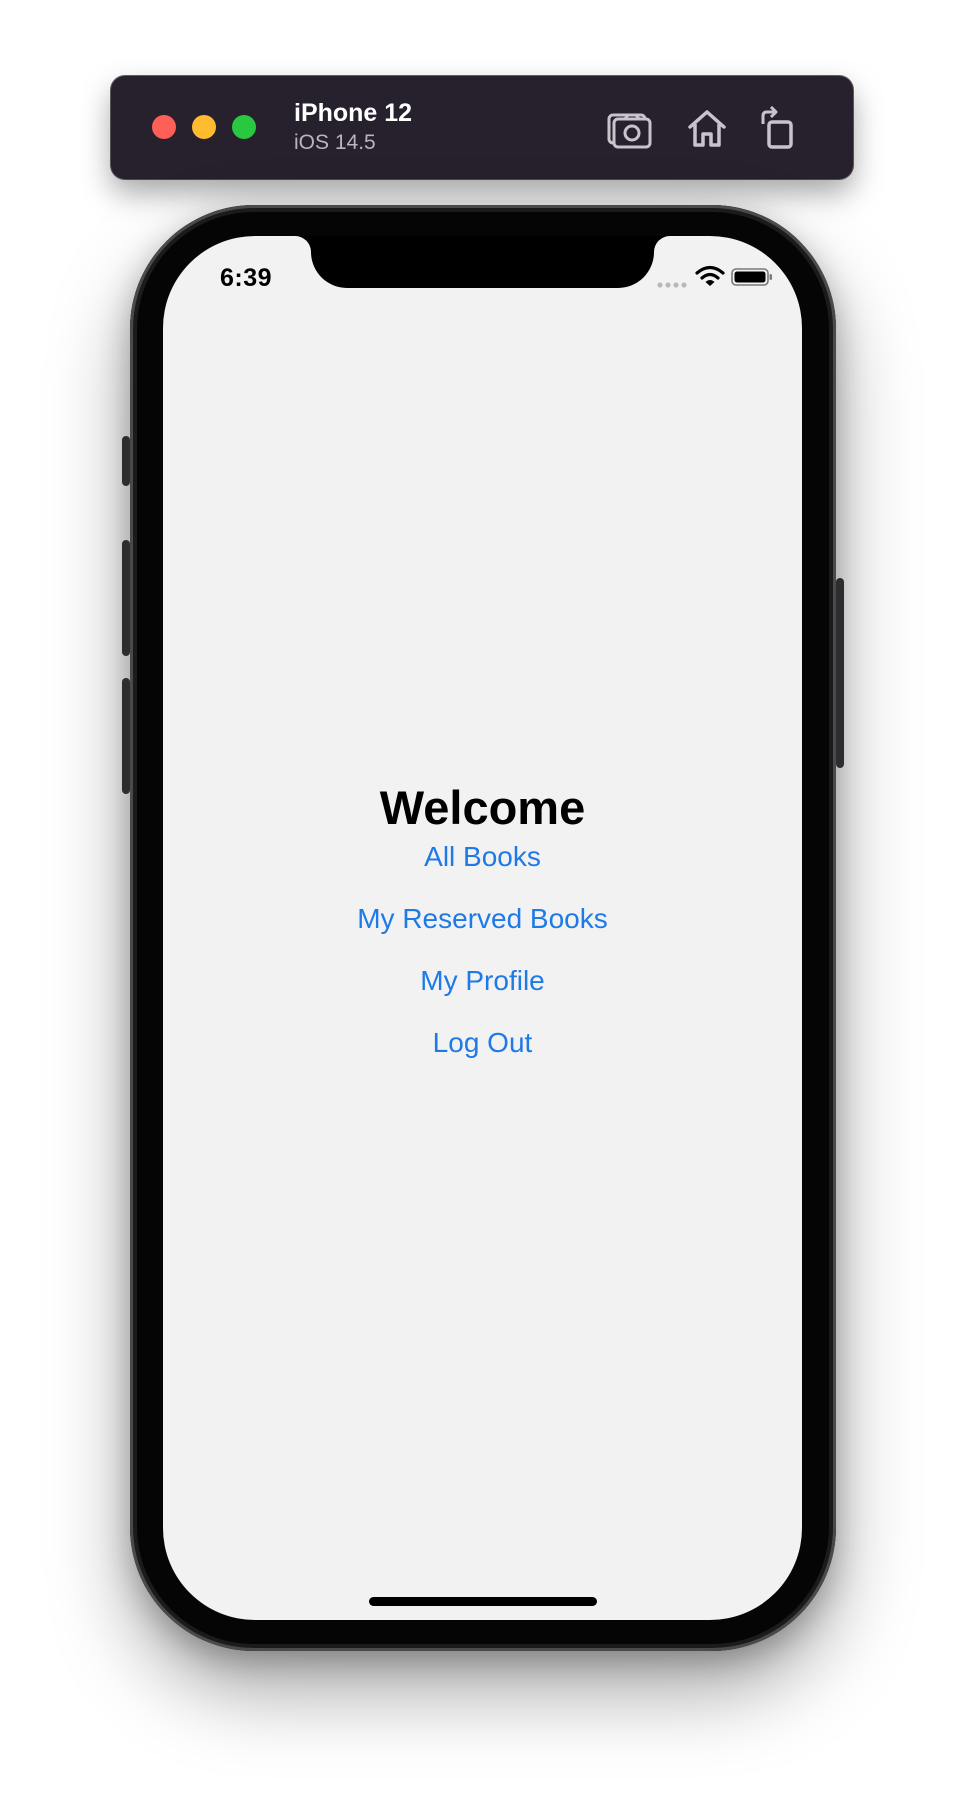 This screenshot has width=964, height=1802. Describe the element at coordinates (482, 981) in the screenshot. I see `my-profile-link: My Profile` at that location.